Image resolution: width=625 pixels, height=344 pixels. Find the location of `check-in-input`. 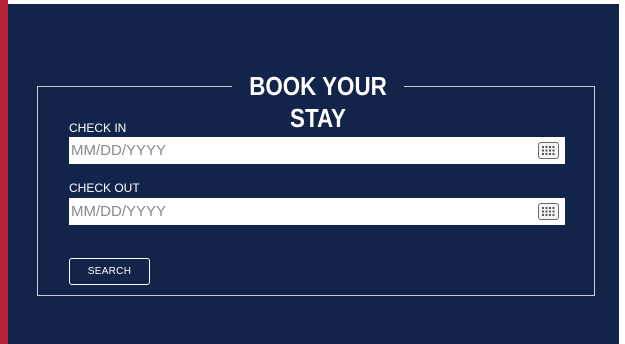

check-in-input is located at coordinates (317, 150).